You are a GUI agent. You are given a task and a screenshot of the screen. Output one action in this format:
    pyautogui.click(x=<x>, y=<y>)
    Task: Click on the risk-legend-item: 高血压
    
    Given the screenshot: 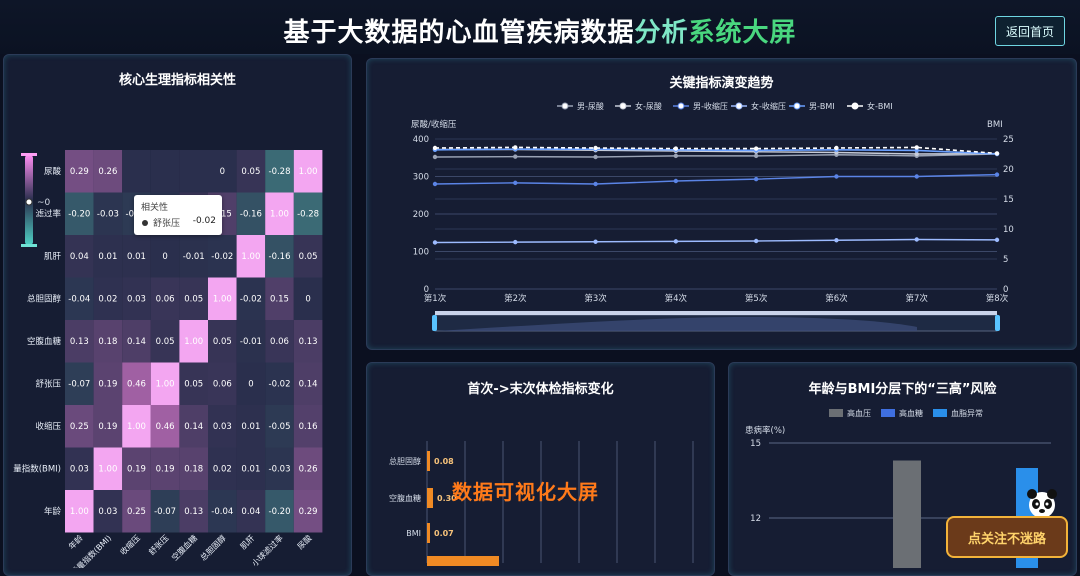 What is the action you would take?
    pyautogui.click(x=859, y=413)
    